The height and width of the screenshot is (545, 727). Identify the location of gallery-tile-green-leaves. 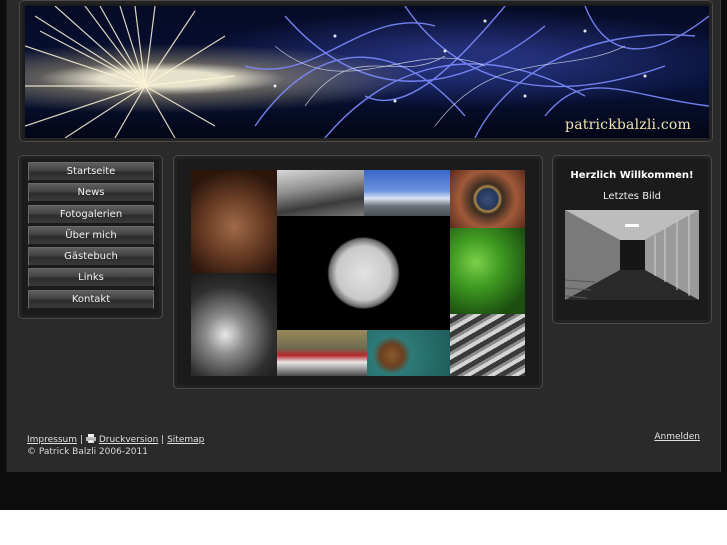
(487, 271).